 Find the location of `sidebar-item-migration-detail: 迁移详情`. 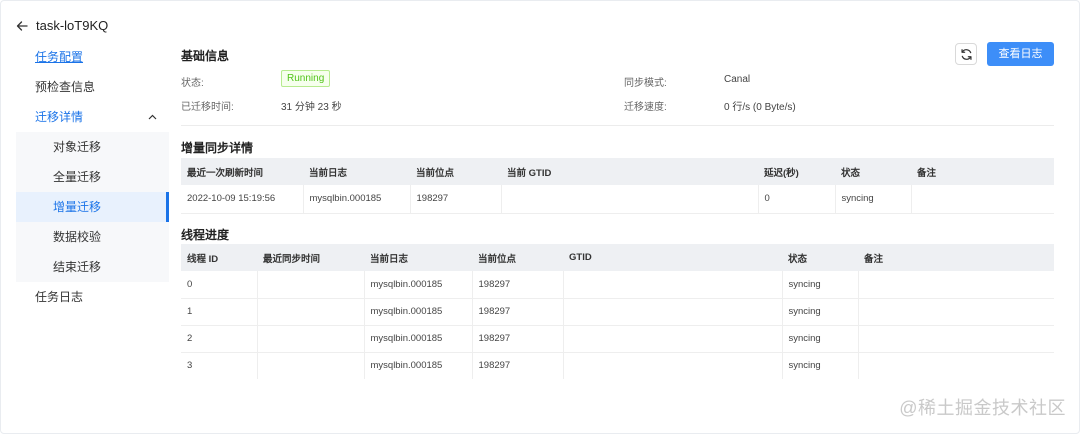

sidebar-item-migration-detail: 迁移详情 is located at coordinates (92, 117).